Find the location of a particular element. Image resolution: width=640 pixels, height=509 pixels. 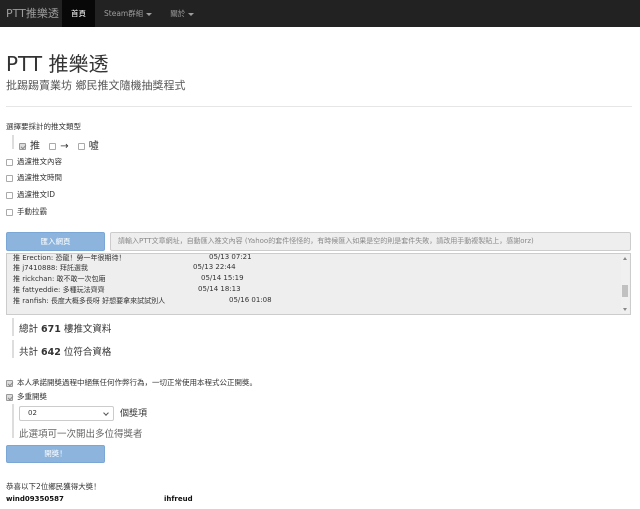

import-webpage-button: 匯入網頁 is located at coordinates (55, 241).